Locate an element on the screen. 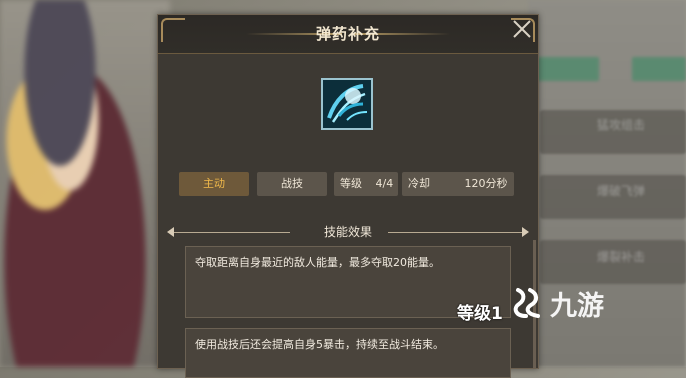 The image size is (686, 378). skill-level-label: 等级 is located at coordinates (351, 183).